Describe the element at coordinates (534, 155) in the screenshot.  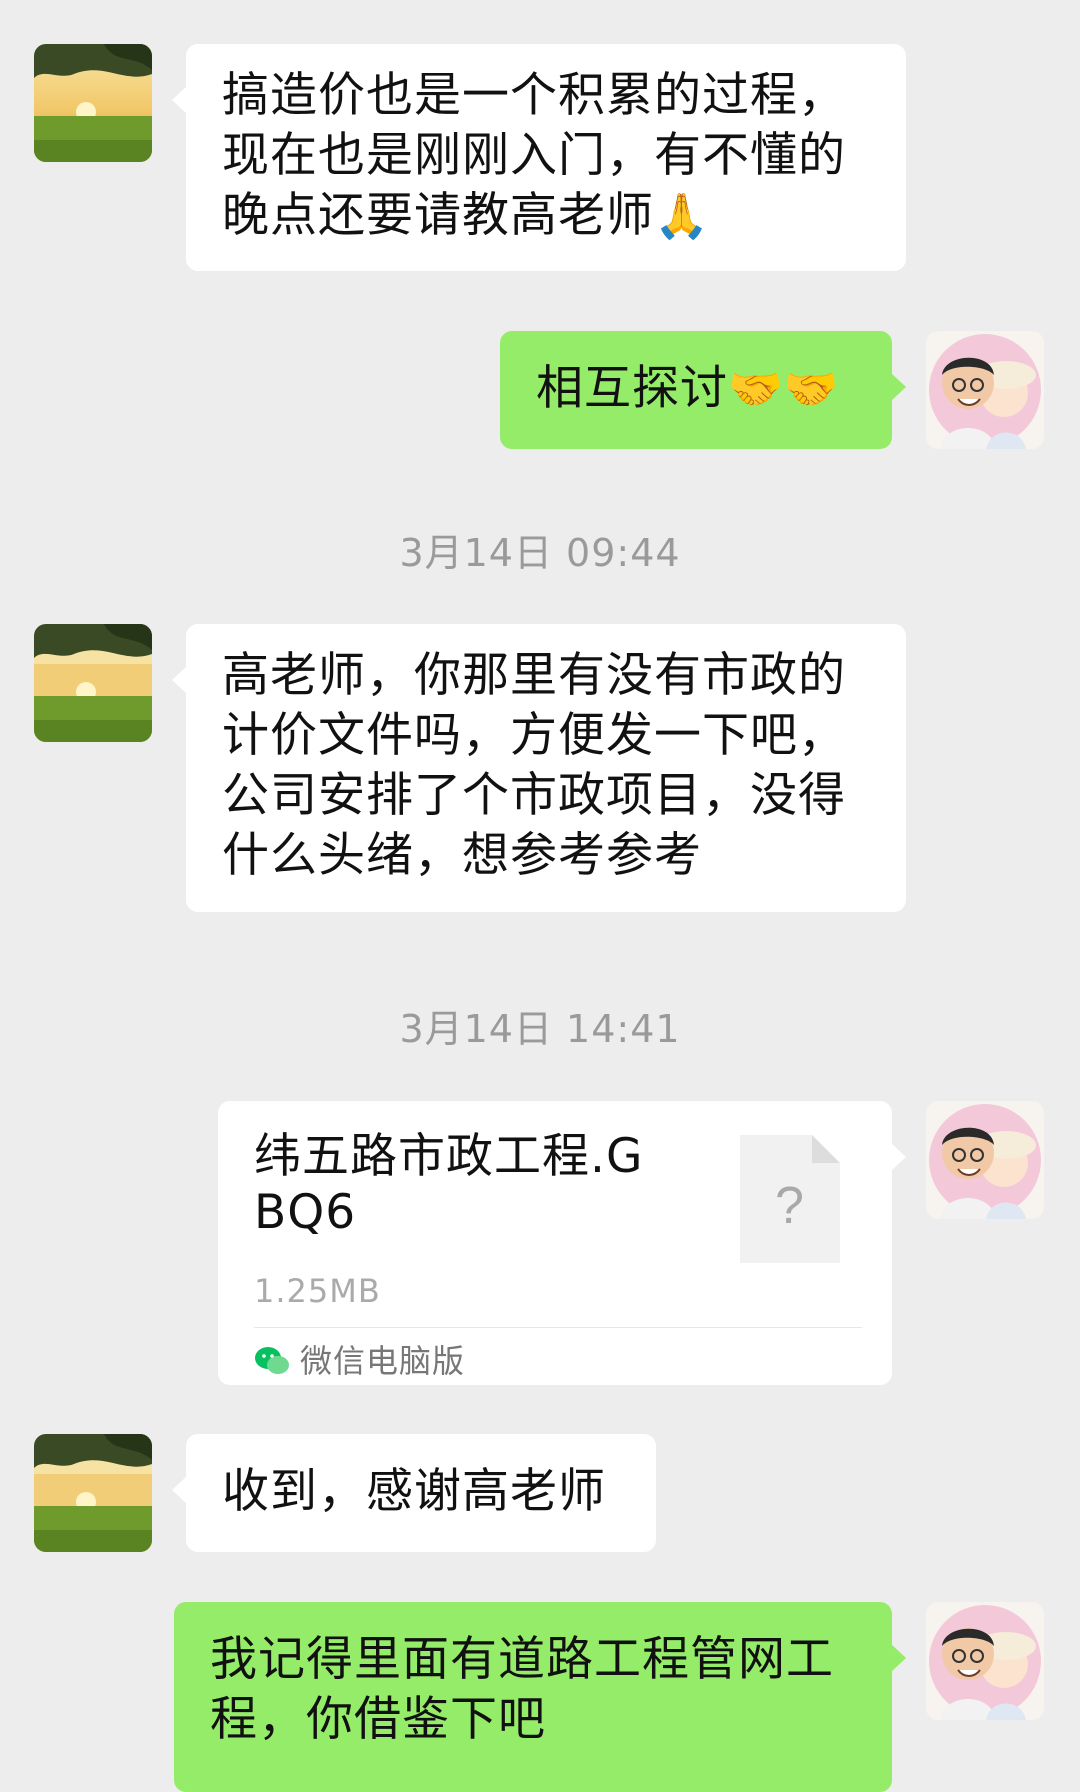
I see `message-text: 搞造价也是一个积累的过程，现在也是刚刚入门，有不懂的晚点还要请教高老师` at that location.